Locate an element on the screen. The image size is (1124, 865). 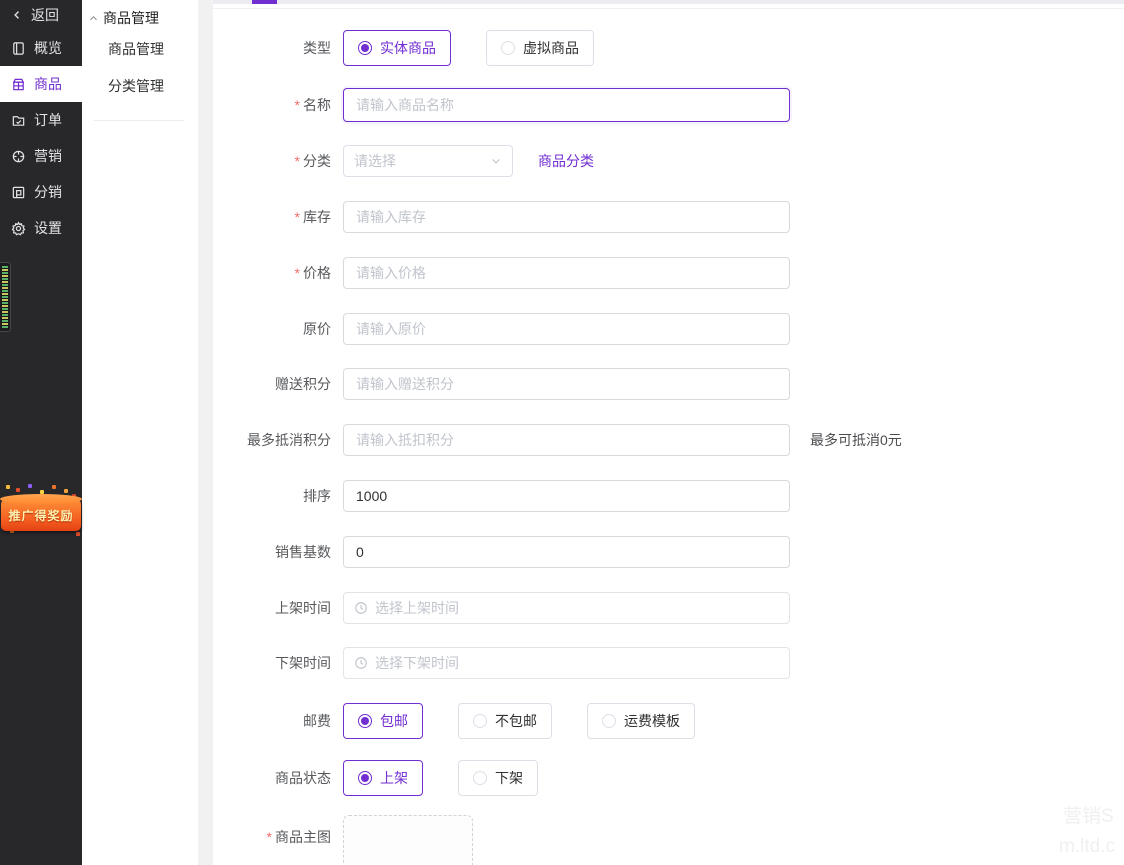
field-label-original-price: 原价 is located at coordinates (317, 329).